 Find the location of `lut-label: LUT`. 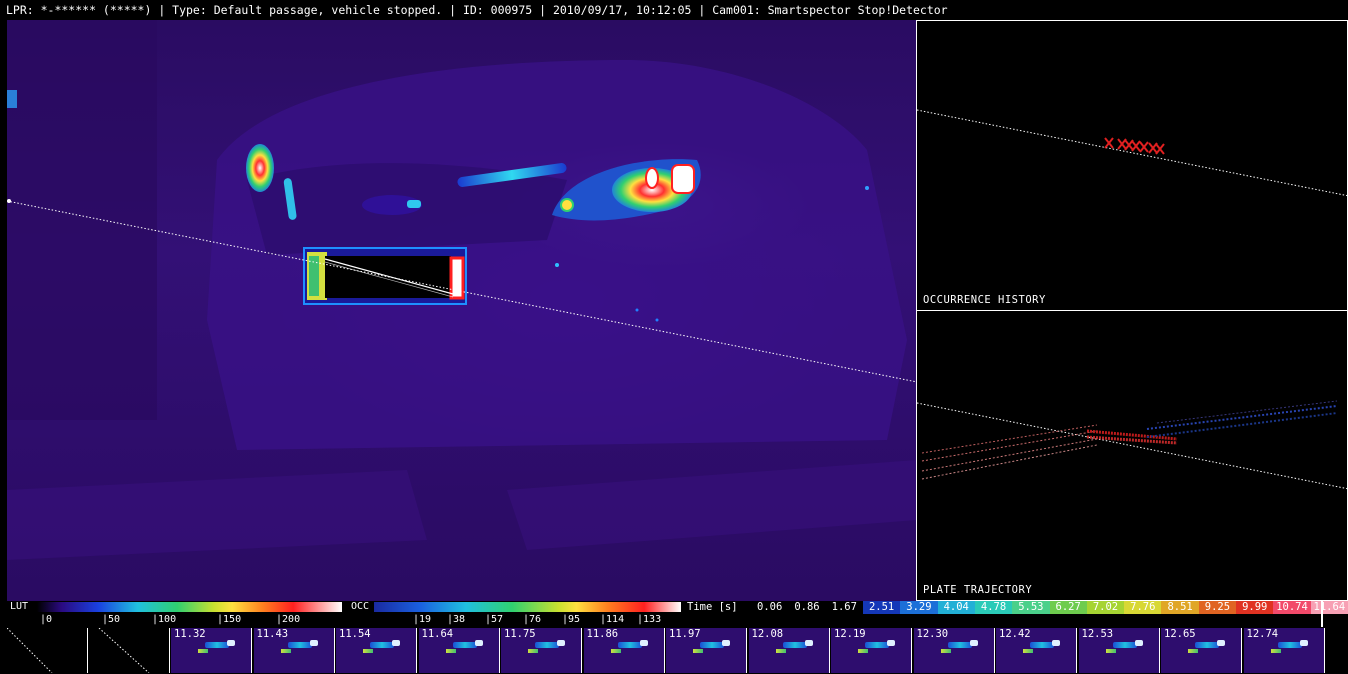

lut-label: LUT is located at coordinates (19, 606).